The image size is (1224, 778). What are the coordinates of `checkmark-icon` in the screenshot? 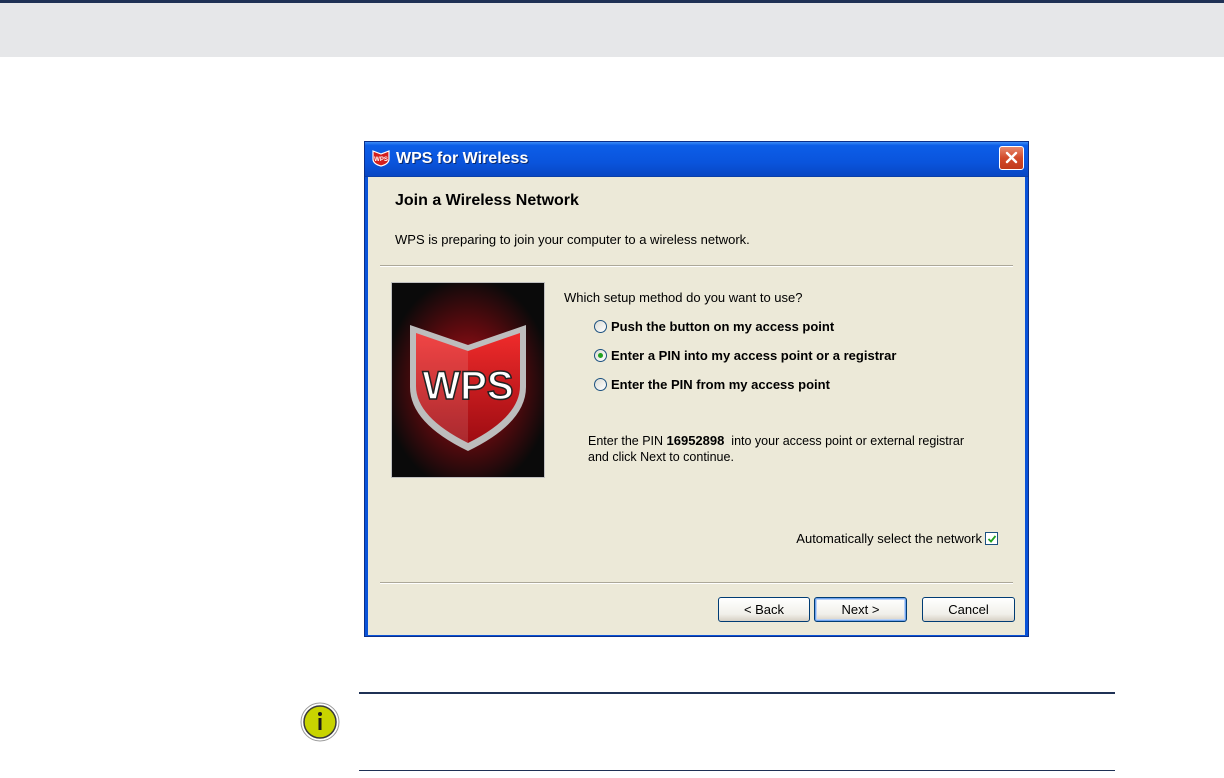 It's located at (992, 539).